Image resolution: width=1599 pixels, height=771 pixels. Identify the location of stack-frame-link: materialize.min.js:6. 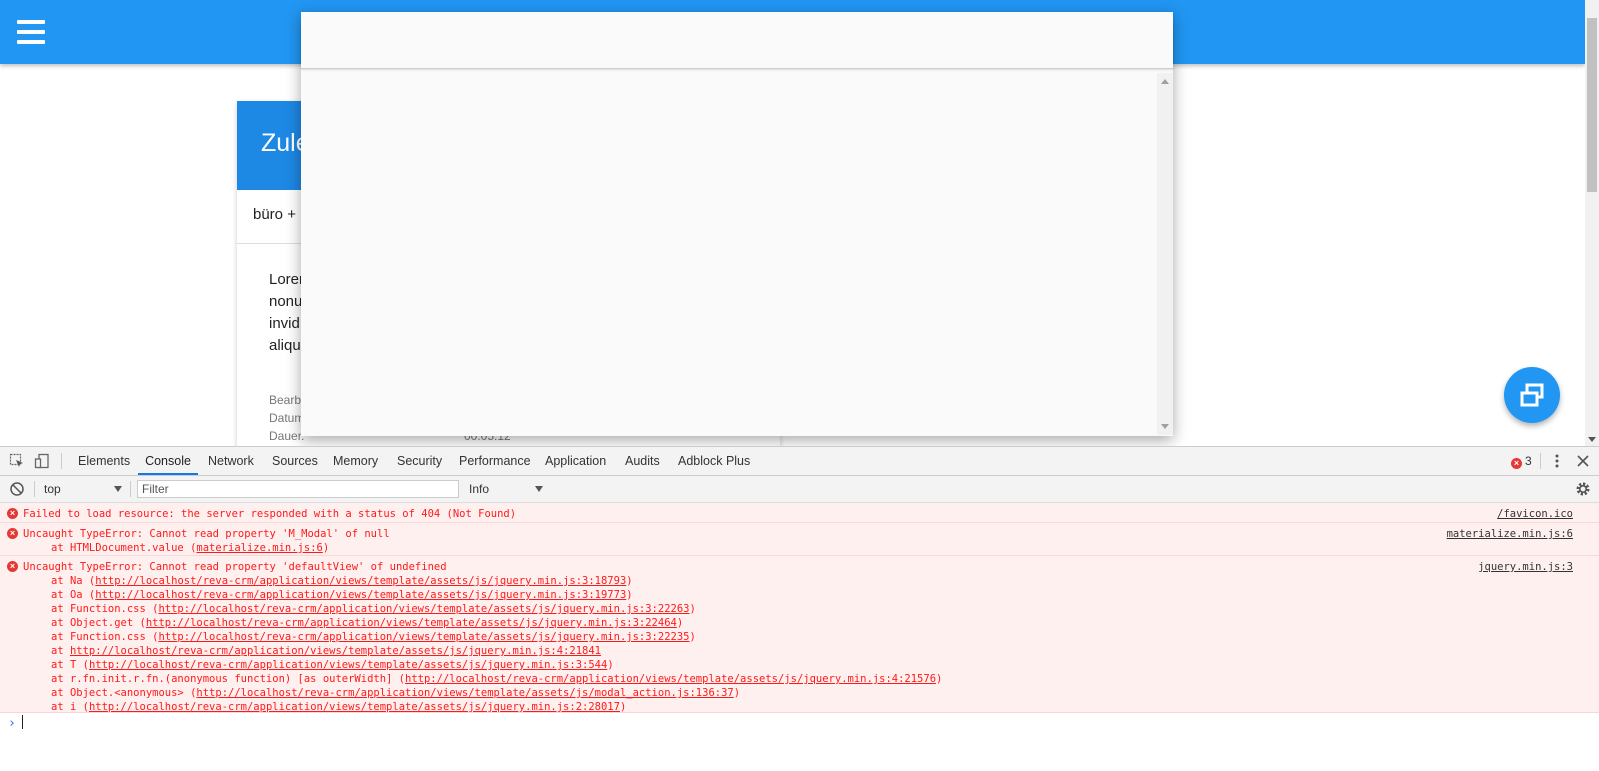
(259, 548).